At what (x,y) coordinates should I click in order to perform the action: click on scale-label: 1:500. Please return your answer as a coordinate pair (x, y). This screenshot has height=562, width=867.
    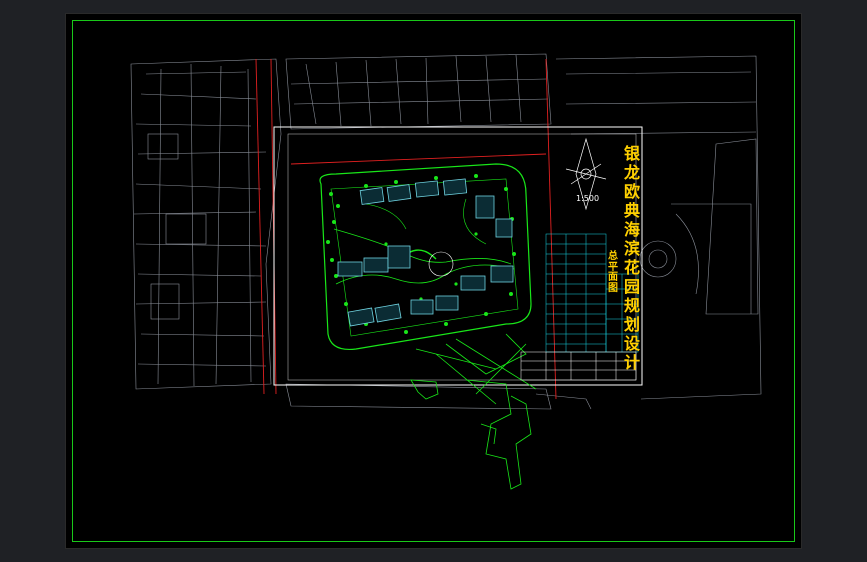
    Looking at the image, I should click on (588, 198).